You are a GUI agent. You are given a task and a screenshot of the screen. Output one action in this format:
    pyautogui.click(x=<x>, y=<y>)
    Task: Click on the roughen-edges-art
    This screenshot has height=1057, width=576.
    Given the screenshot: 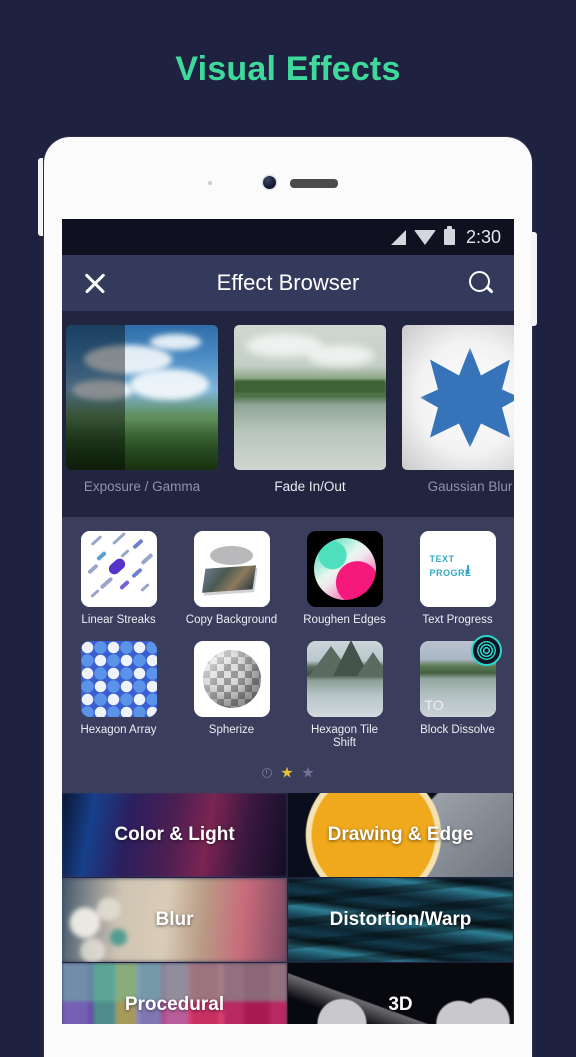 What is the action you would take?
    pyautogui.click(x=344, y=569)
    